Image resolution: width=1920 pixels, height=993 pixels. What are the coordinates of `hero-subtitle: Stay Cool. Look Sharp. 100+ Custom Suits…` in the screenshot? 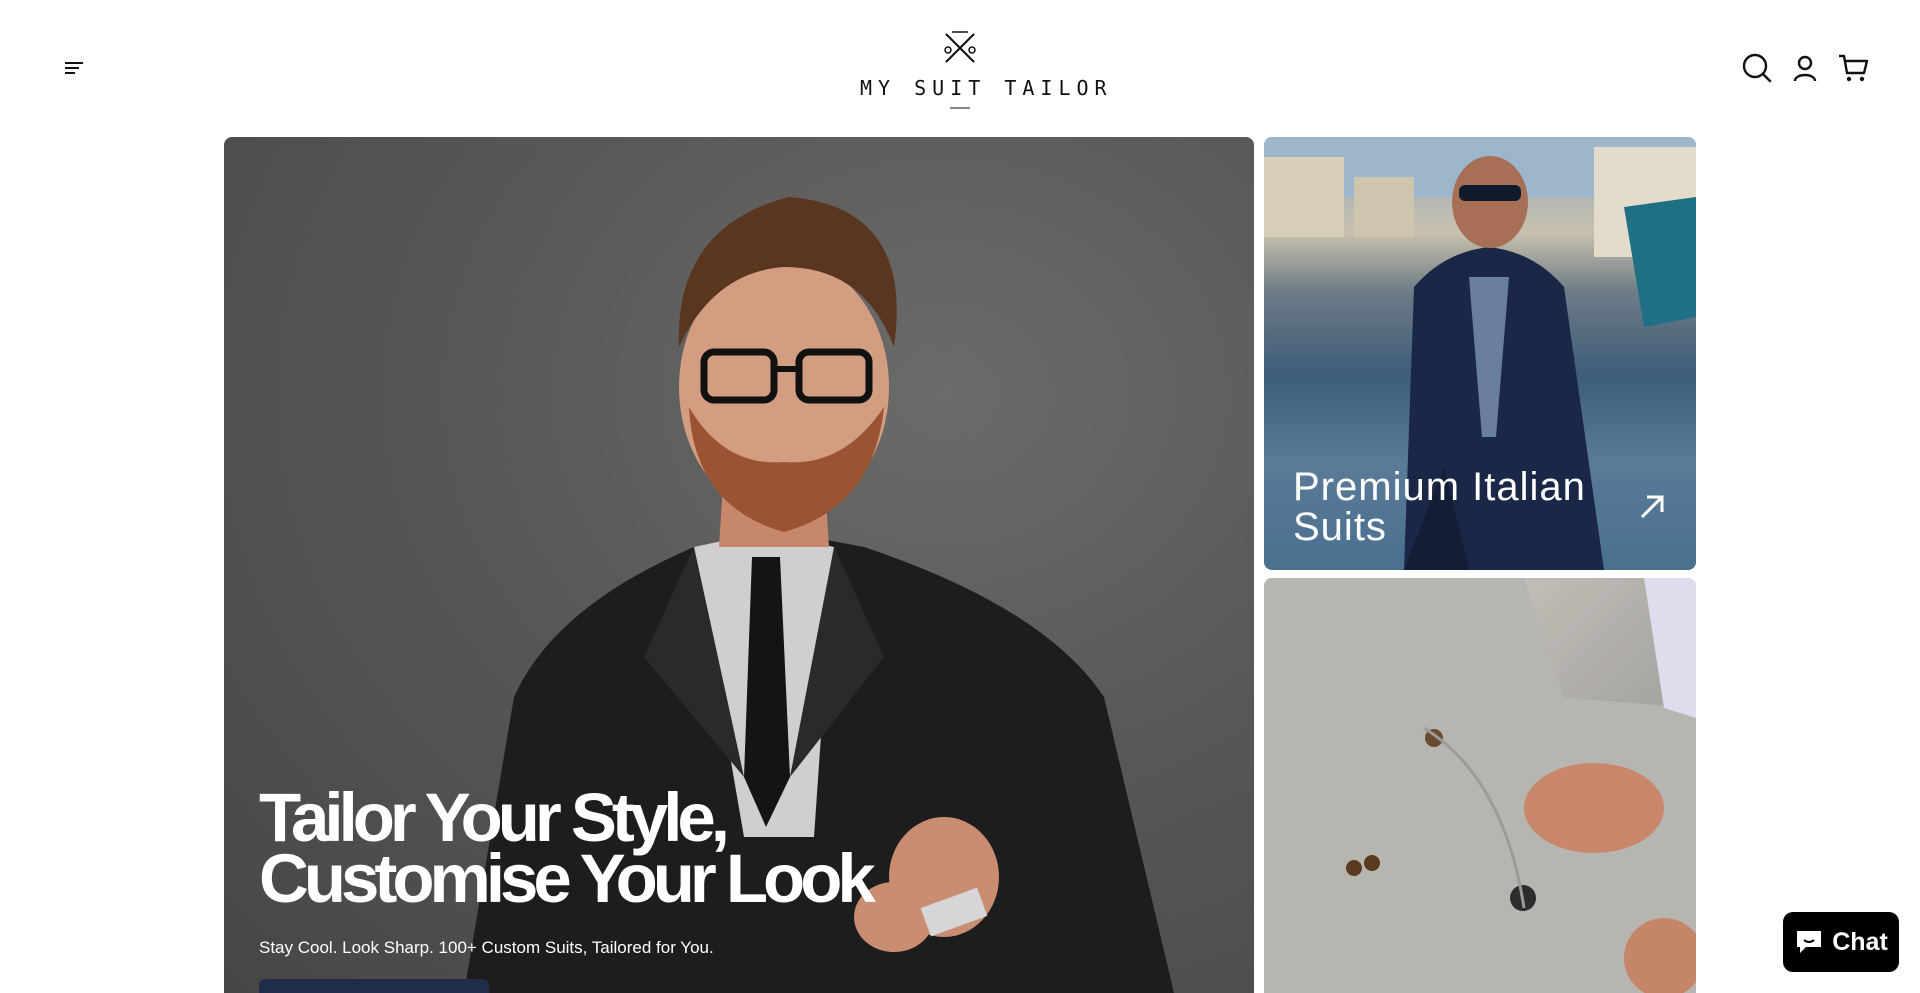 It's located at (486, 947).